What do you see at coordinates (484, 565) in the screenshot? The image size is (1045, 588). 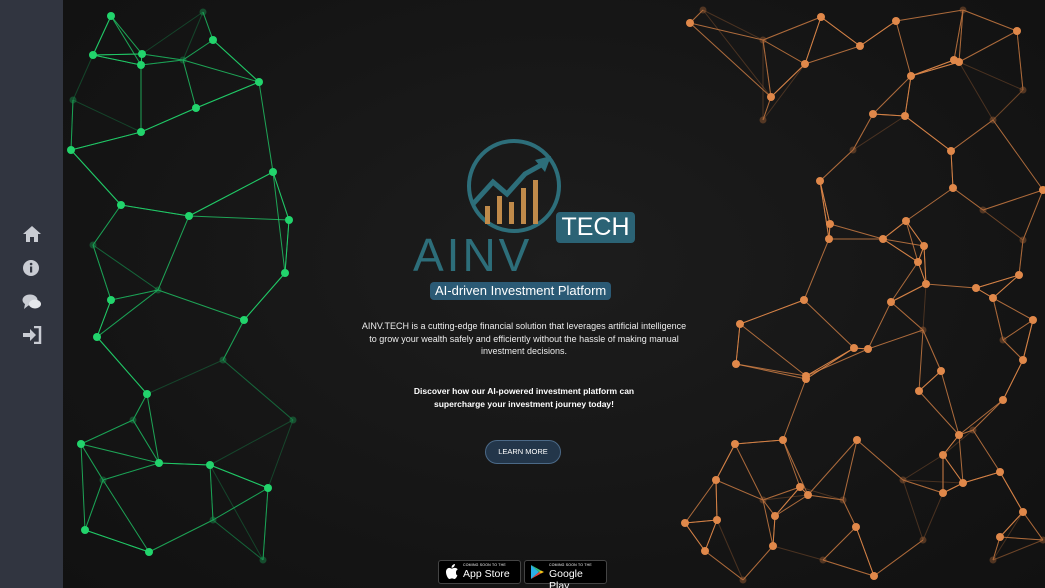 I see `app-store-coming: COMING SOON TO THE` at bounding box center [484, 565].